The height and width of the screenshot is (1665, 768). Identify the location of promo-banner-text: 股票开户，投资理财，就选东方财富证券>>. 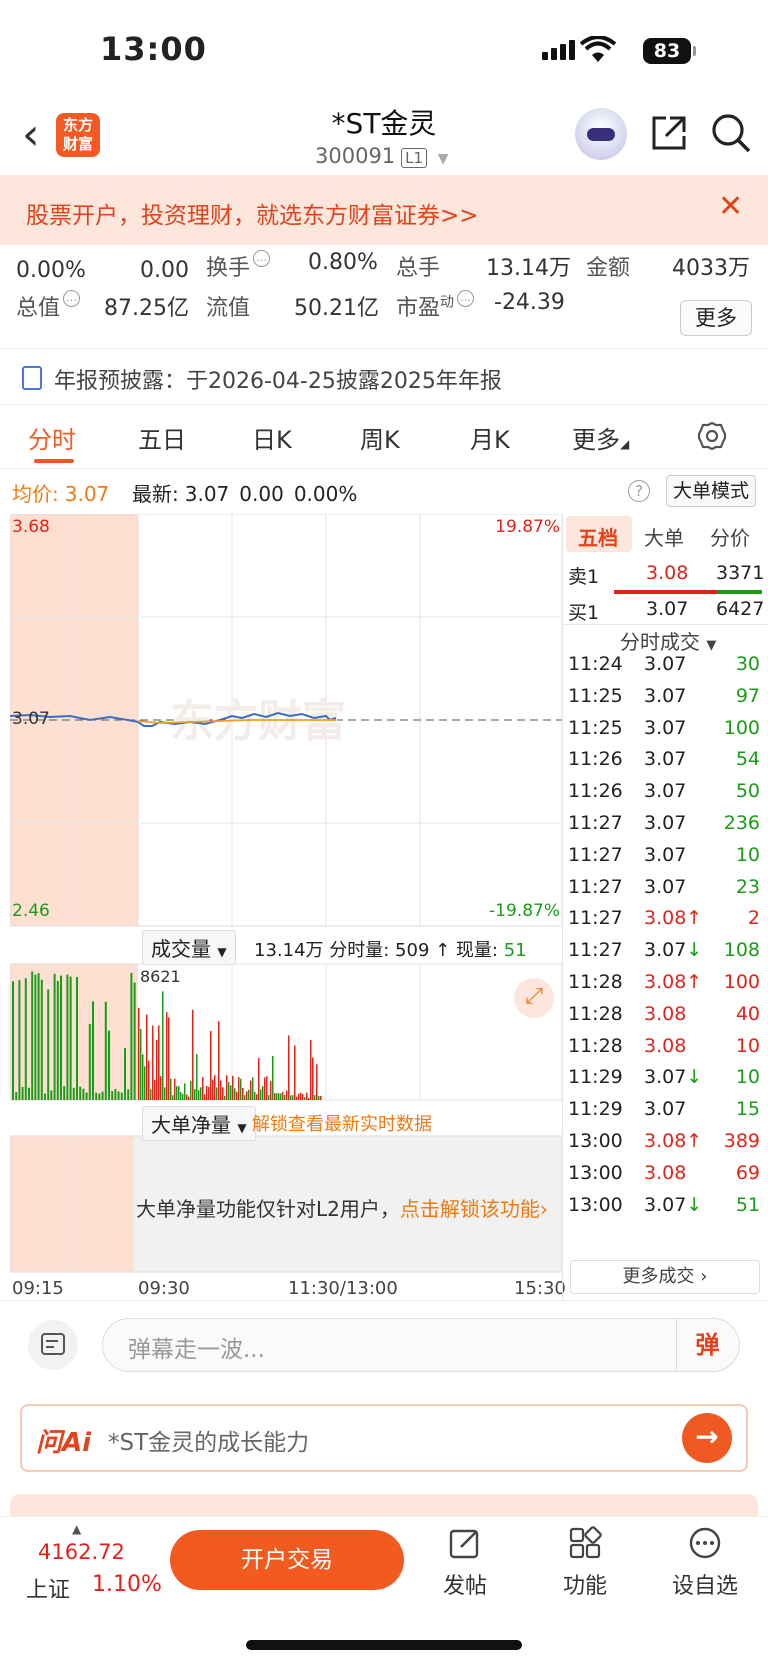
(252, 213).